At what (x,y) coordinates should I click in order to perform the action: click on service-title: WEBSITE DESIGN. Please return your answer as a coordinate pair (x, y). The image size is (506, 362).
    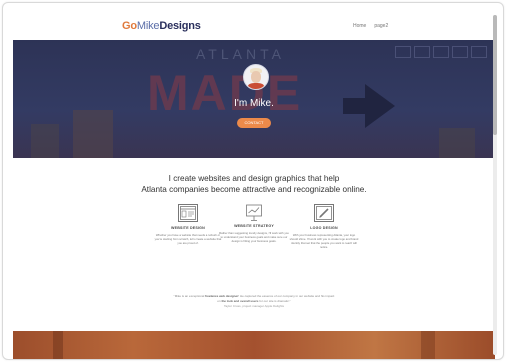
    Looking at the image, I should click on (188, 228).